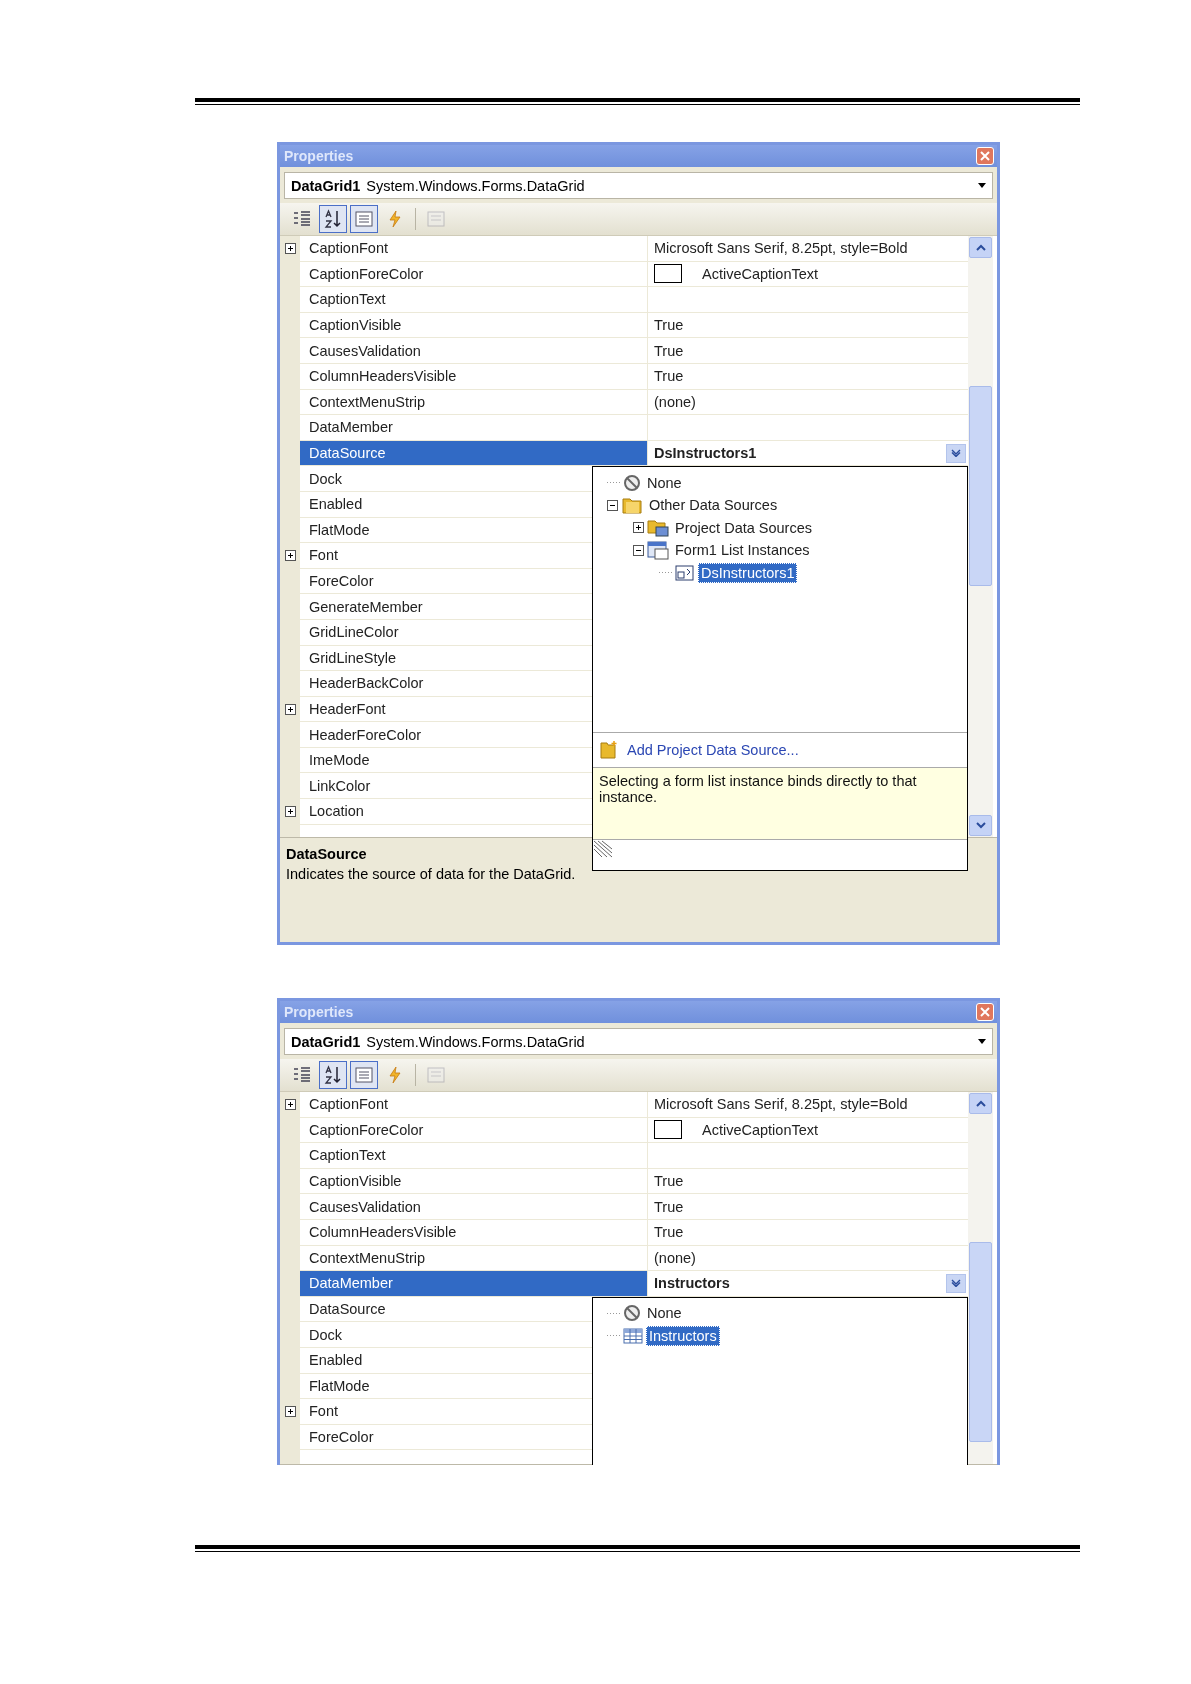 The height and width of the screenshot is (1684, 1191). I want to click on description-text: Indicates the source of data for the DataGrid., so click(431, 874).